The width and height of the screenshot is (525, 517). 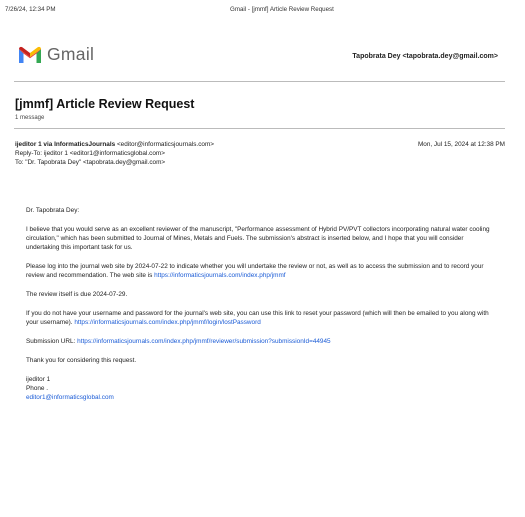 I want to click on email-date: Mon, Jul 15, 2024 at 12:38 PM, so click(x=461, y=144).